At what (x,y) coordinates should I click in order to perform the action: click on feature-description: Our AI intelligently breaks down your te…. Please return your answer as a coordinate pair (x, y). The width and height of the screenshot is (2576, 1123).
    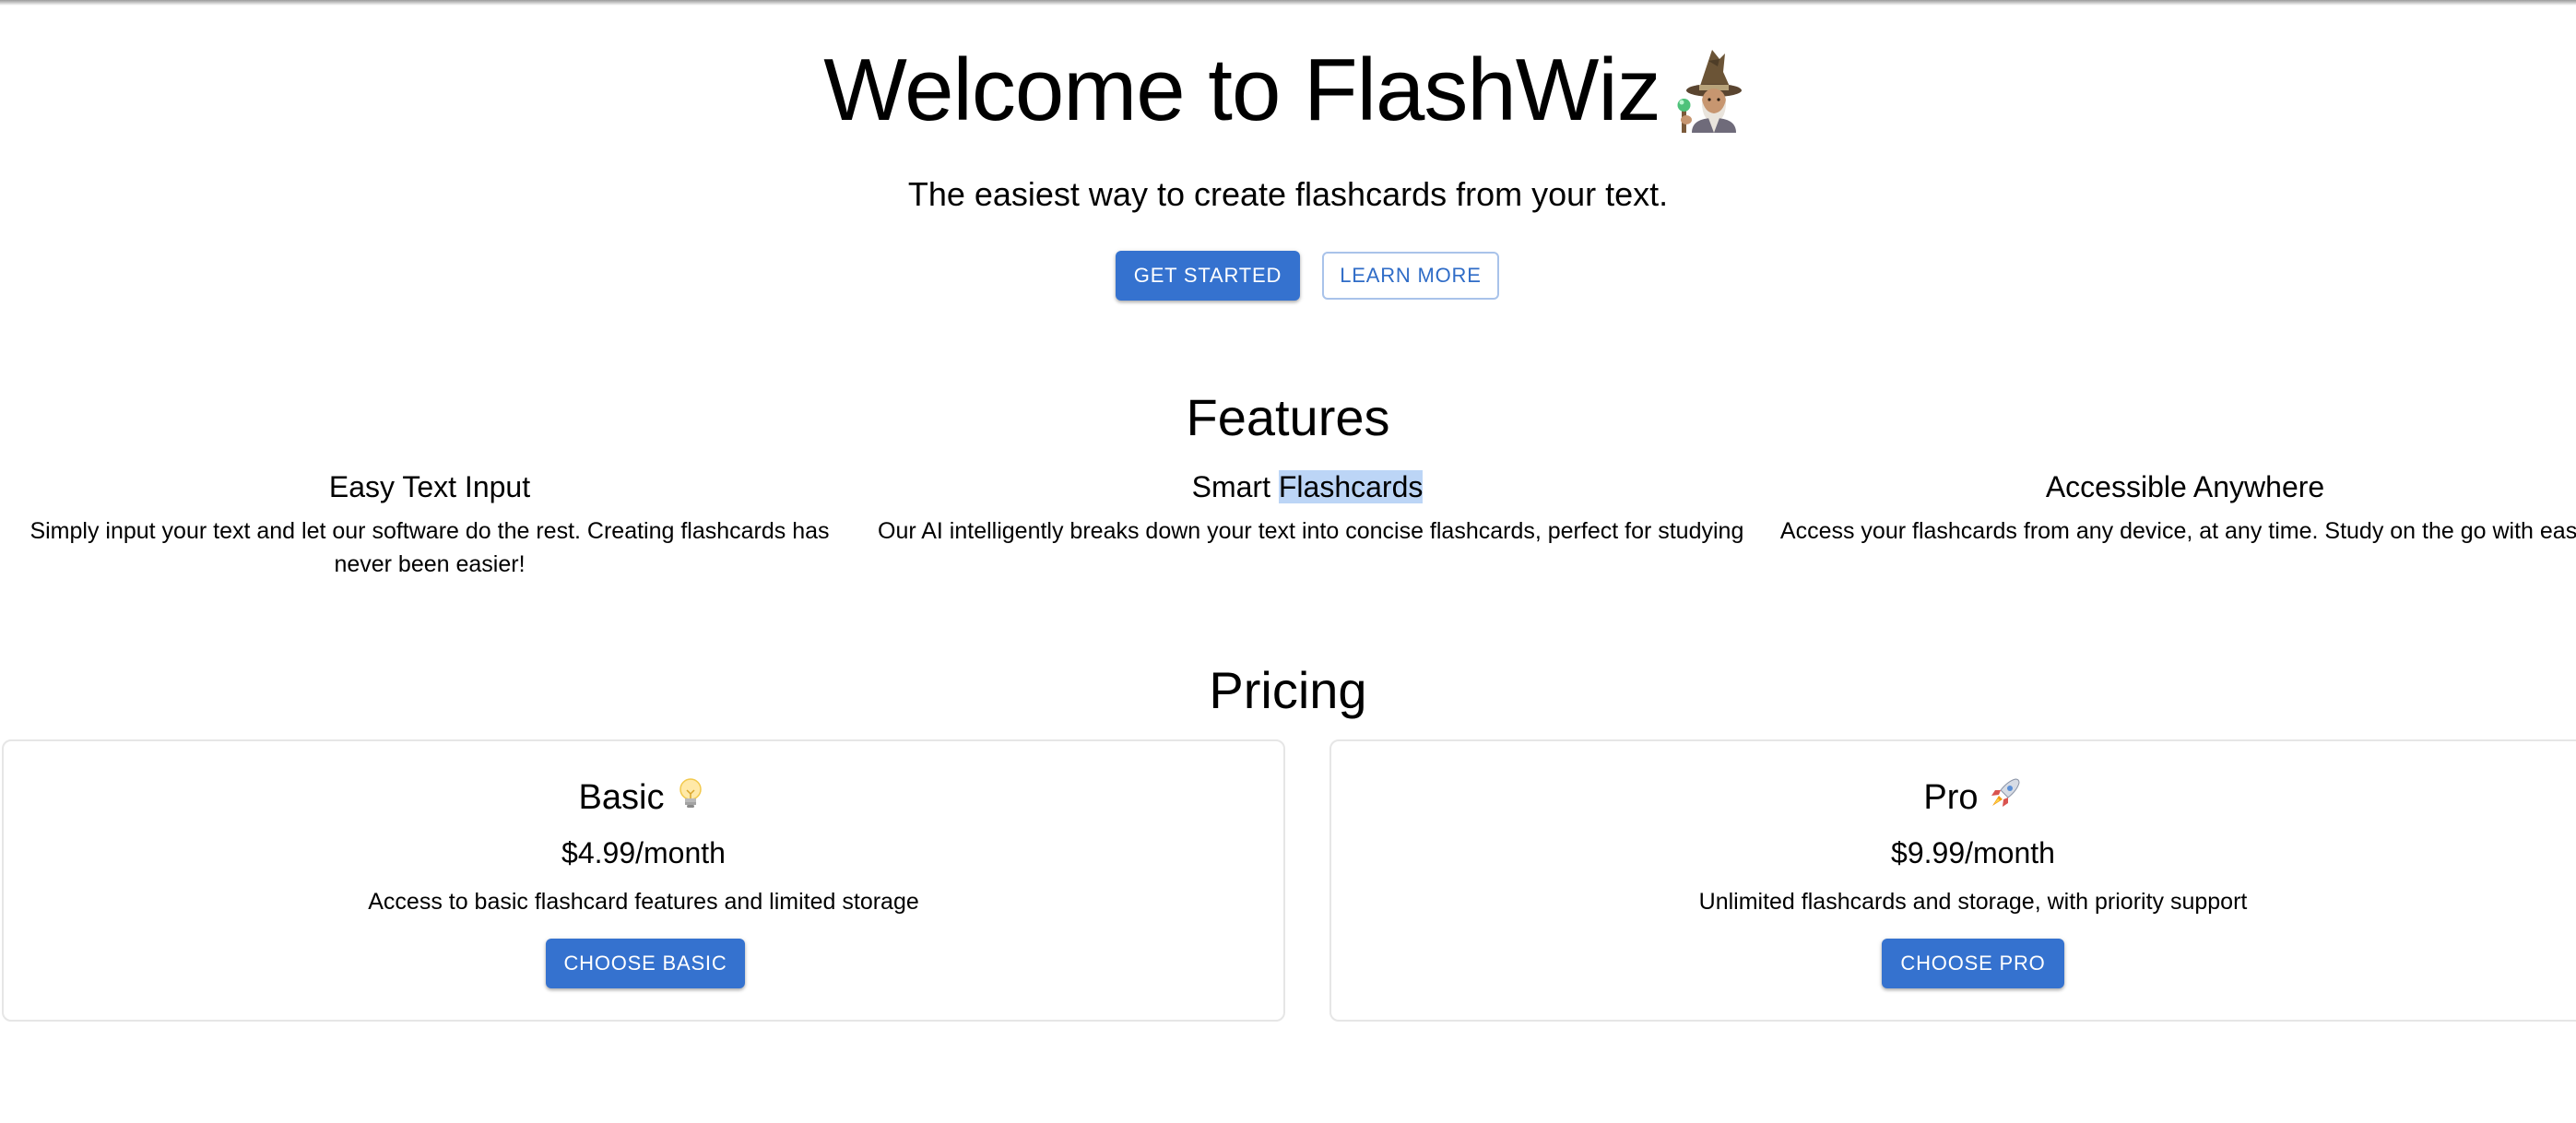
    Looking at the image, I should click on (1311, 531).